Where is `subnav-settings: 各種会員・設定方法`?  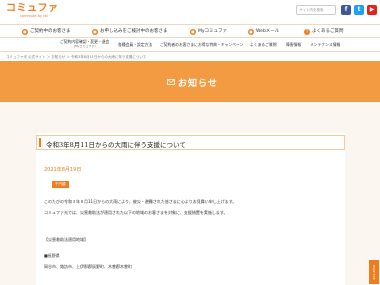
subnav-settings: 各種会員・設定方法 is located at coordinates (135, 44).